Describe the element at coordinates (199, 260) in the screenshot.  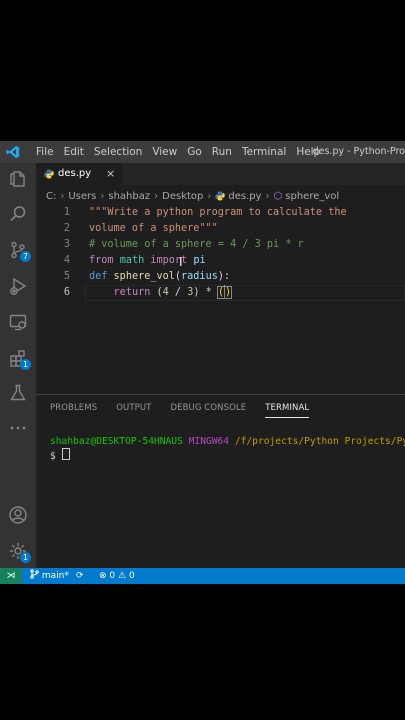
I see `code-token: pi` at that location.